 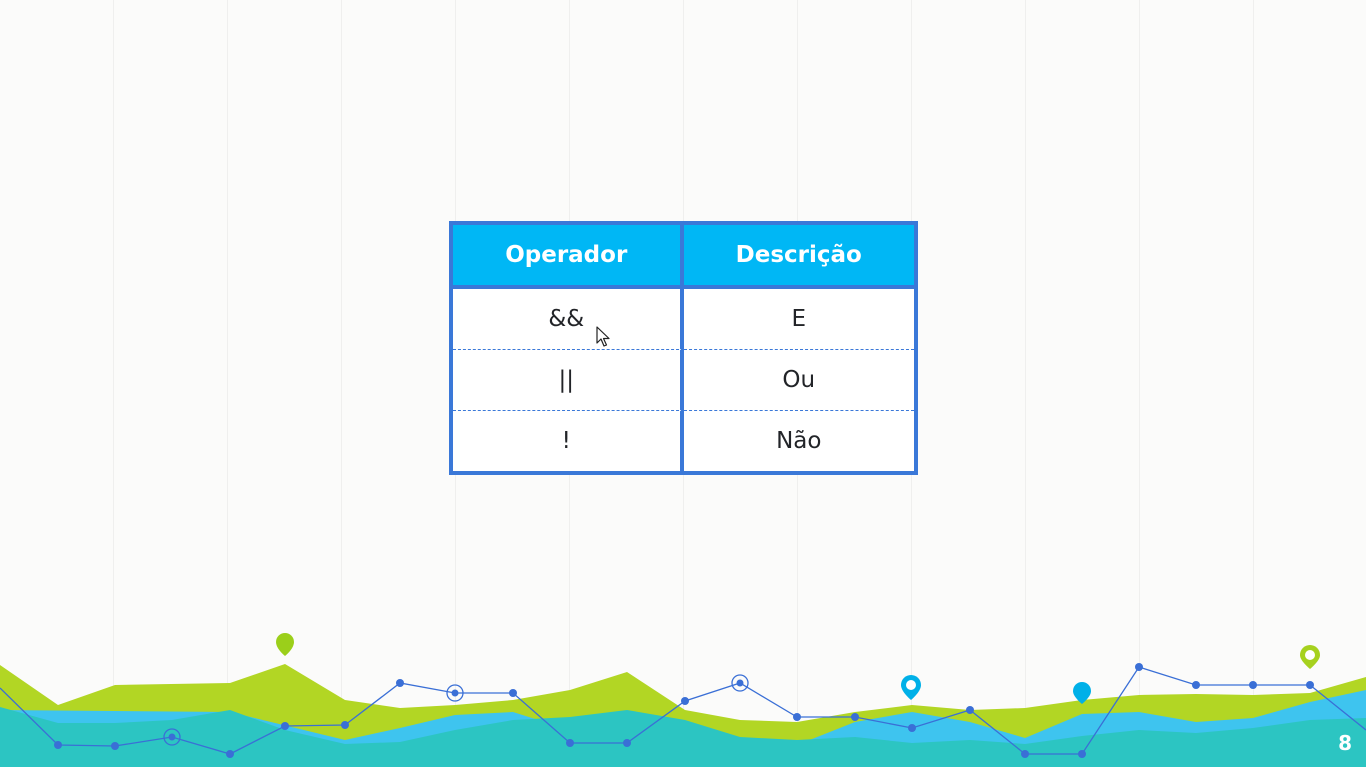 What do you see at coordinates (568, 441) in the screenshot?
I see `operator-cell: !` at bounding box center [568, 441].